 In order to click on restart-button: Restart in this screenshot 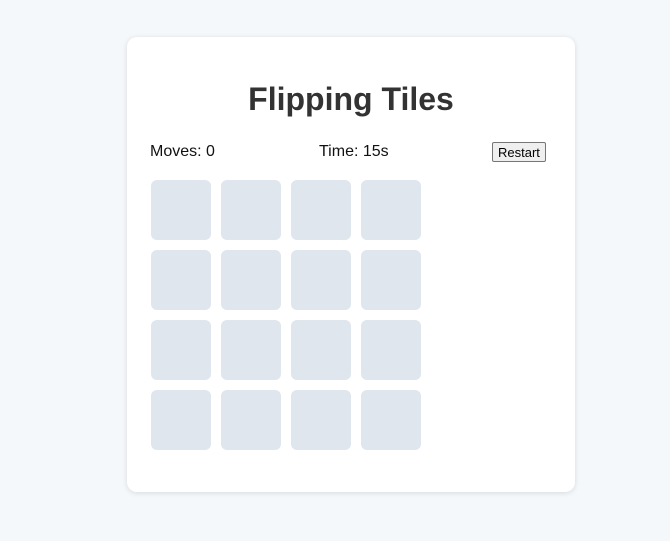, I will do `click(519, 152)`.